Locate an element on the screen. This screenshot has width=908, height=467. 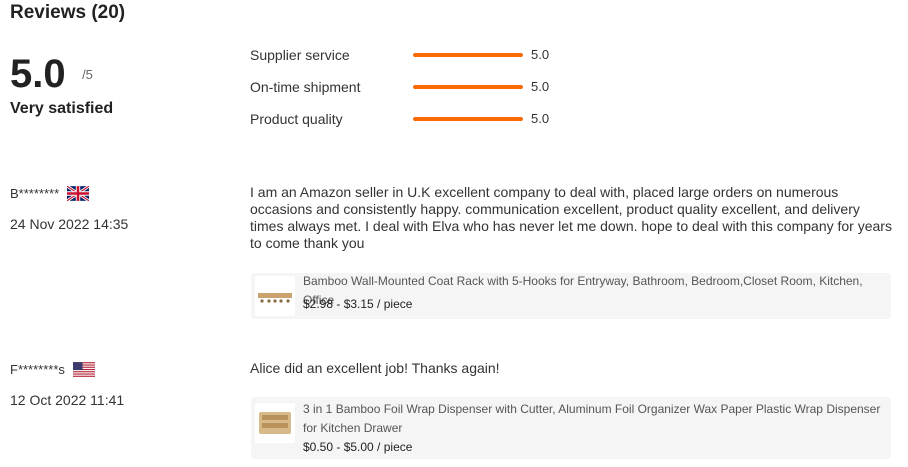
metric-product-quality: Product quality 5.0 is located at coordinates (410, 119).